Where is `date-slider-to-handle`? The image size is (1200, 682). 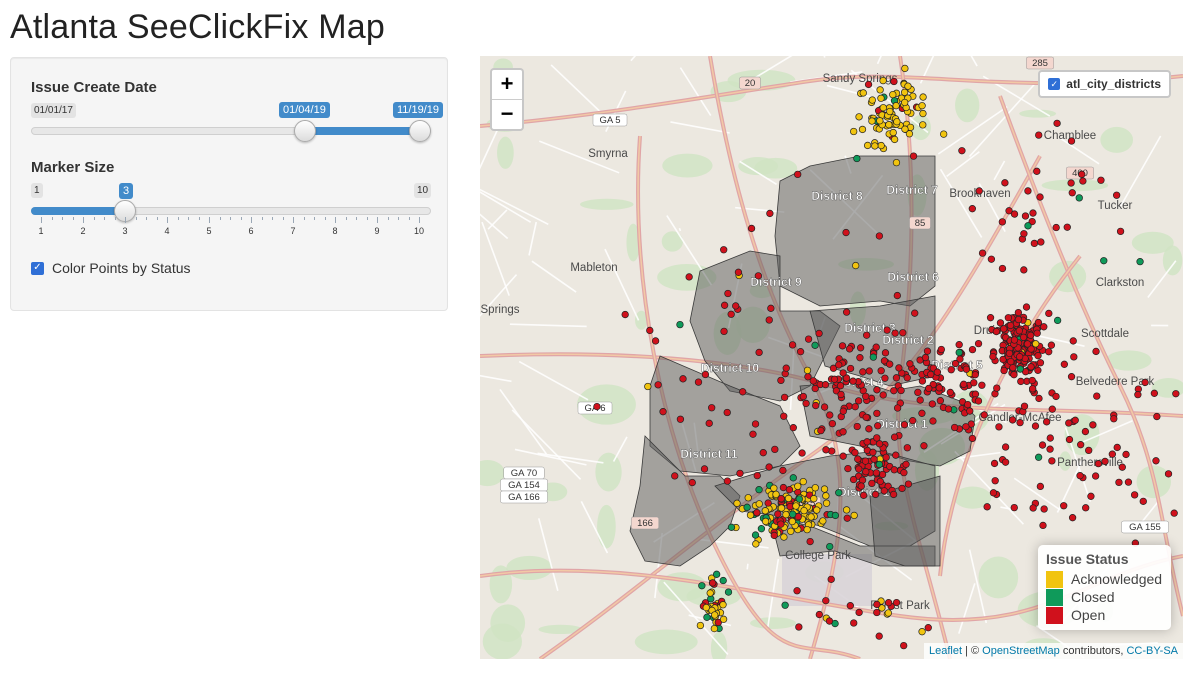 date-slider-to-handle is located at coordinates (420, 131).